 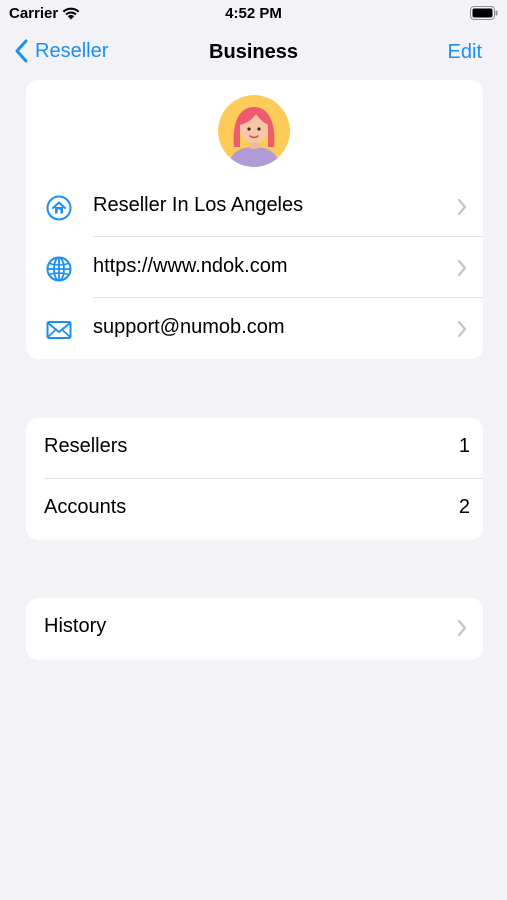 What do you see at coordinates (465, 52) in the screenshot?
I see `edit-button: Edit` at bounding box center [465, 52].